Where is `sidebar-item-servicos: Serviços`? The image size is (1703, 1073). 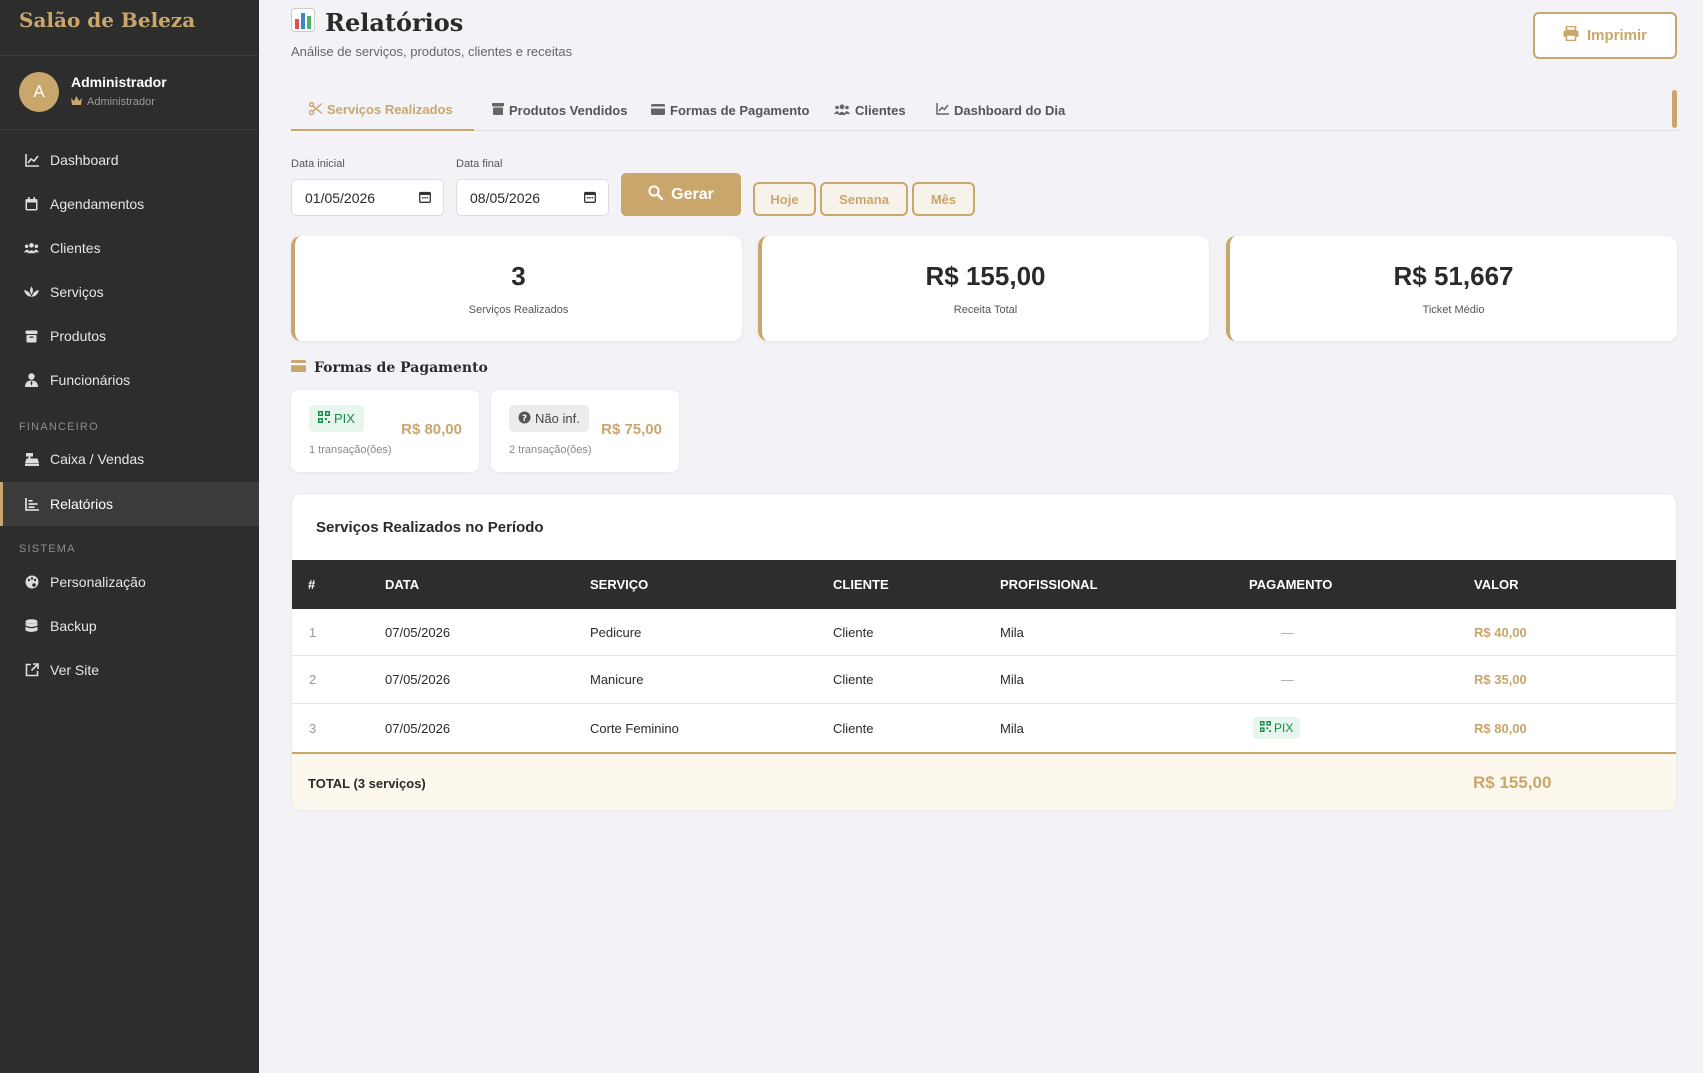
sidebar-item-servicos: Serviços is located at coordinates (129, 292).